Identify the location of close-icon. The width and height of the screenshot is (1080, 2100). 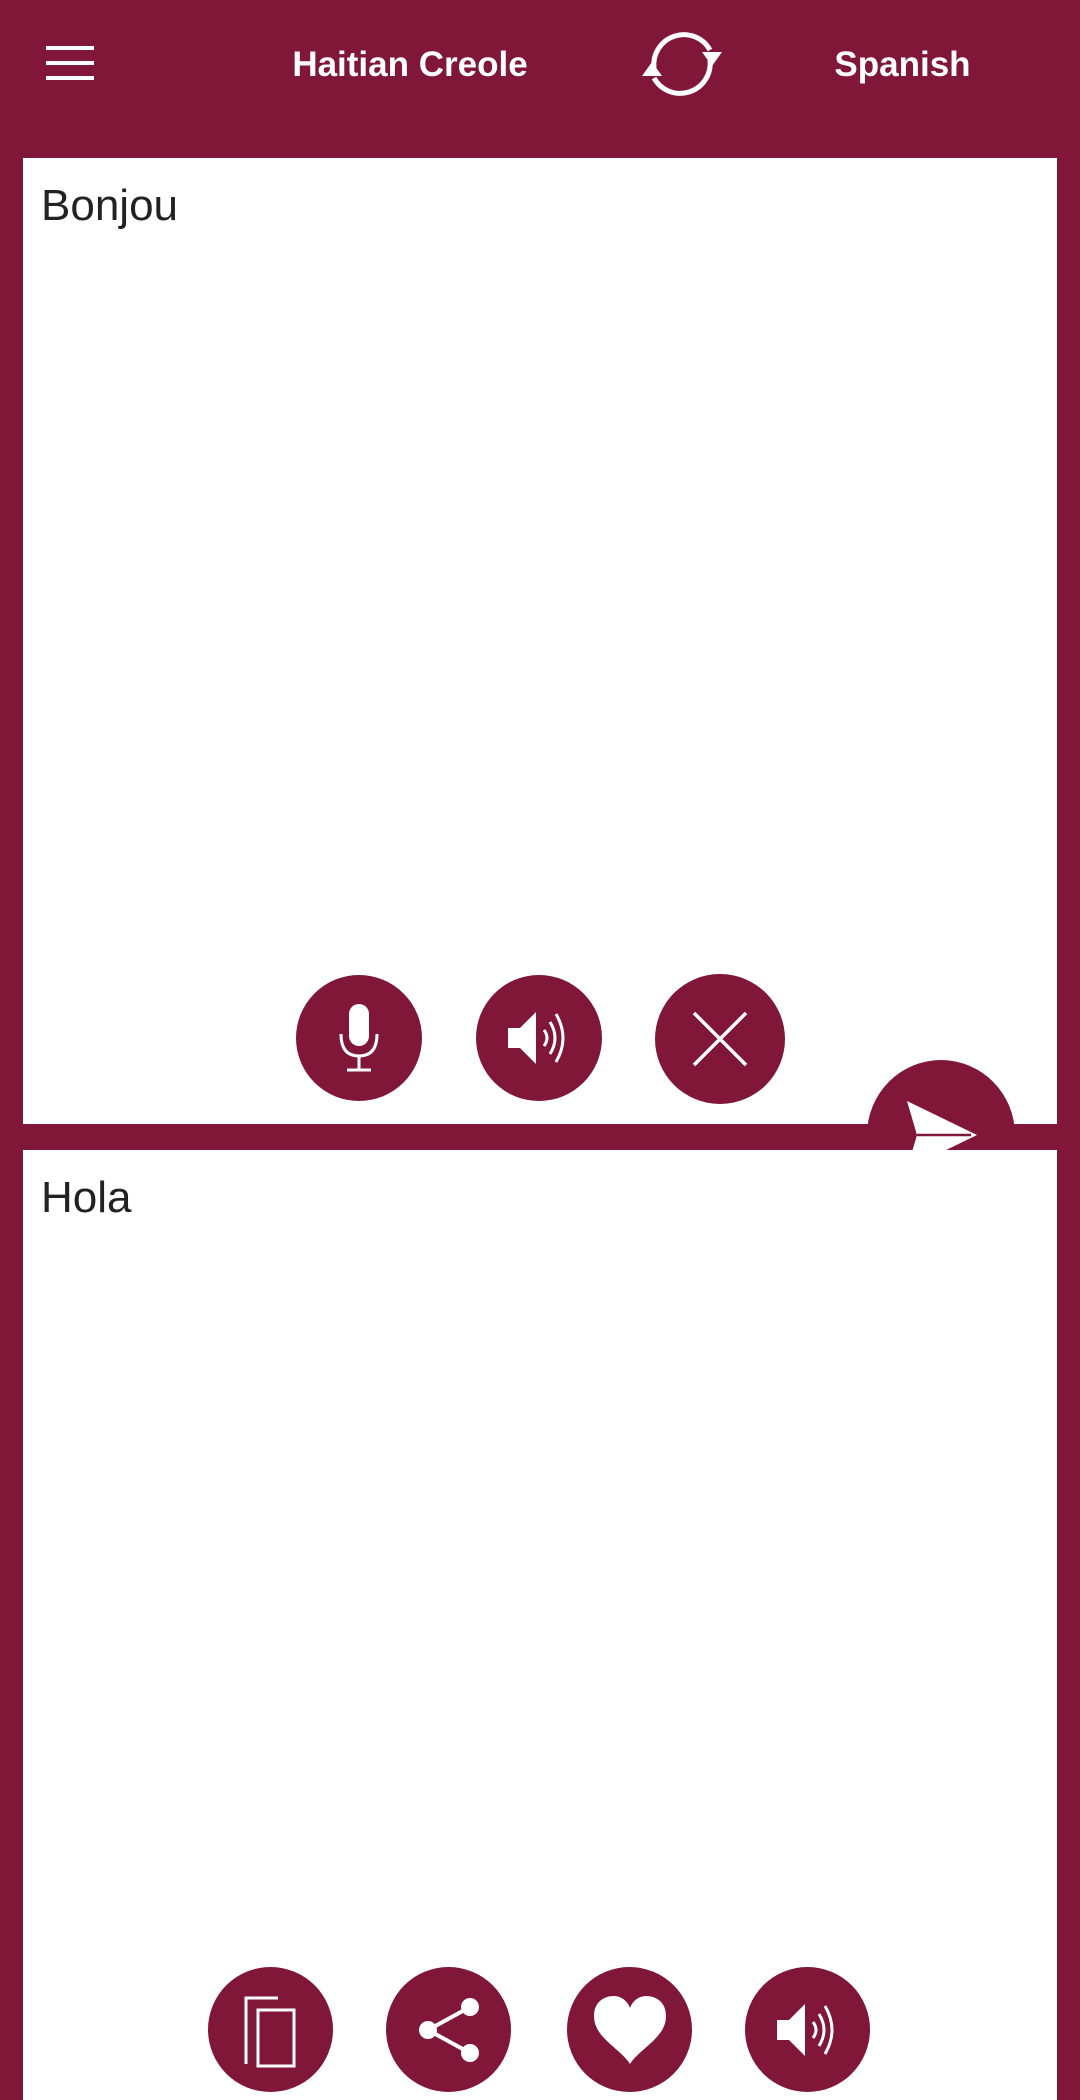
(720, 1039).